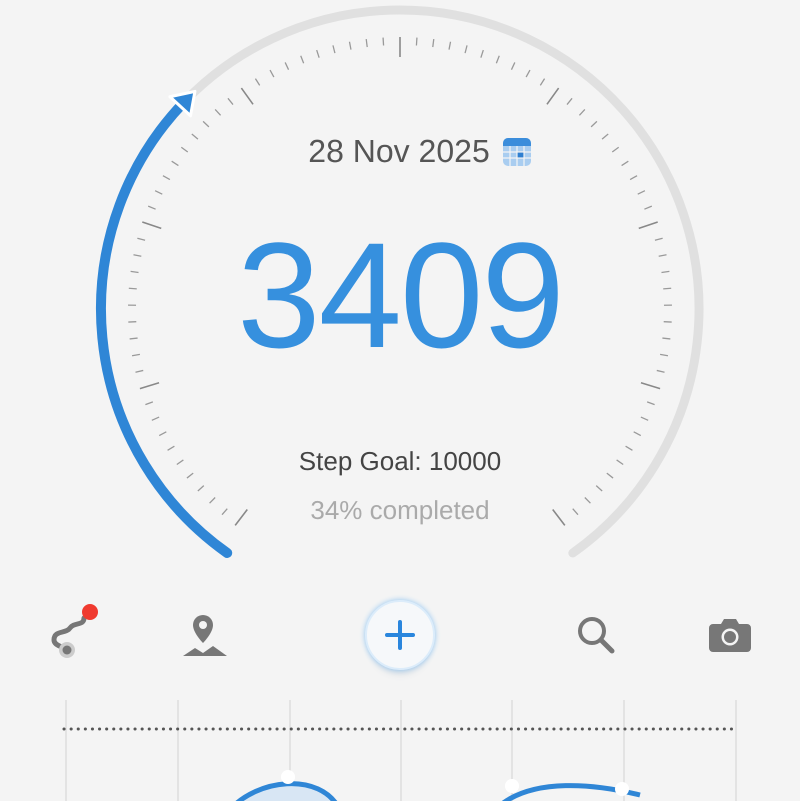  What do you see at coordinates (400, 295) in the screenshot?
I see `step-count: 3409` at bounding box center [400, 295].